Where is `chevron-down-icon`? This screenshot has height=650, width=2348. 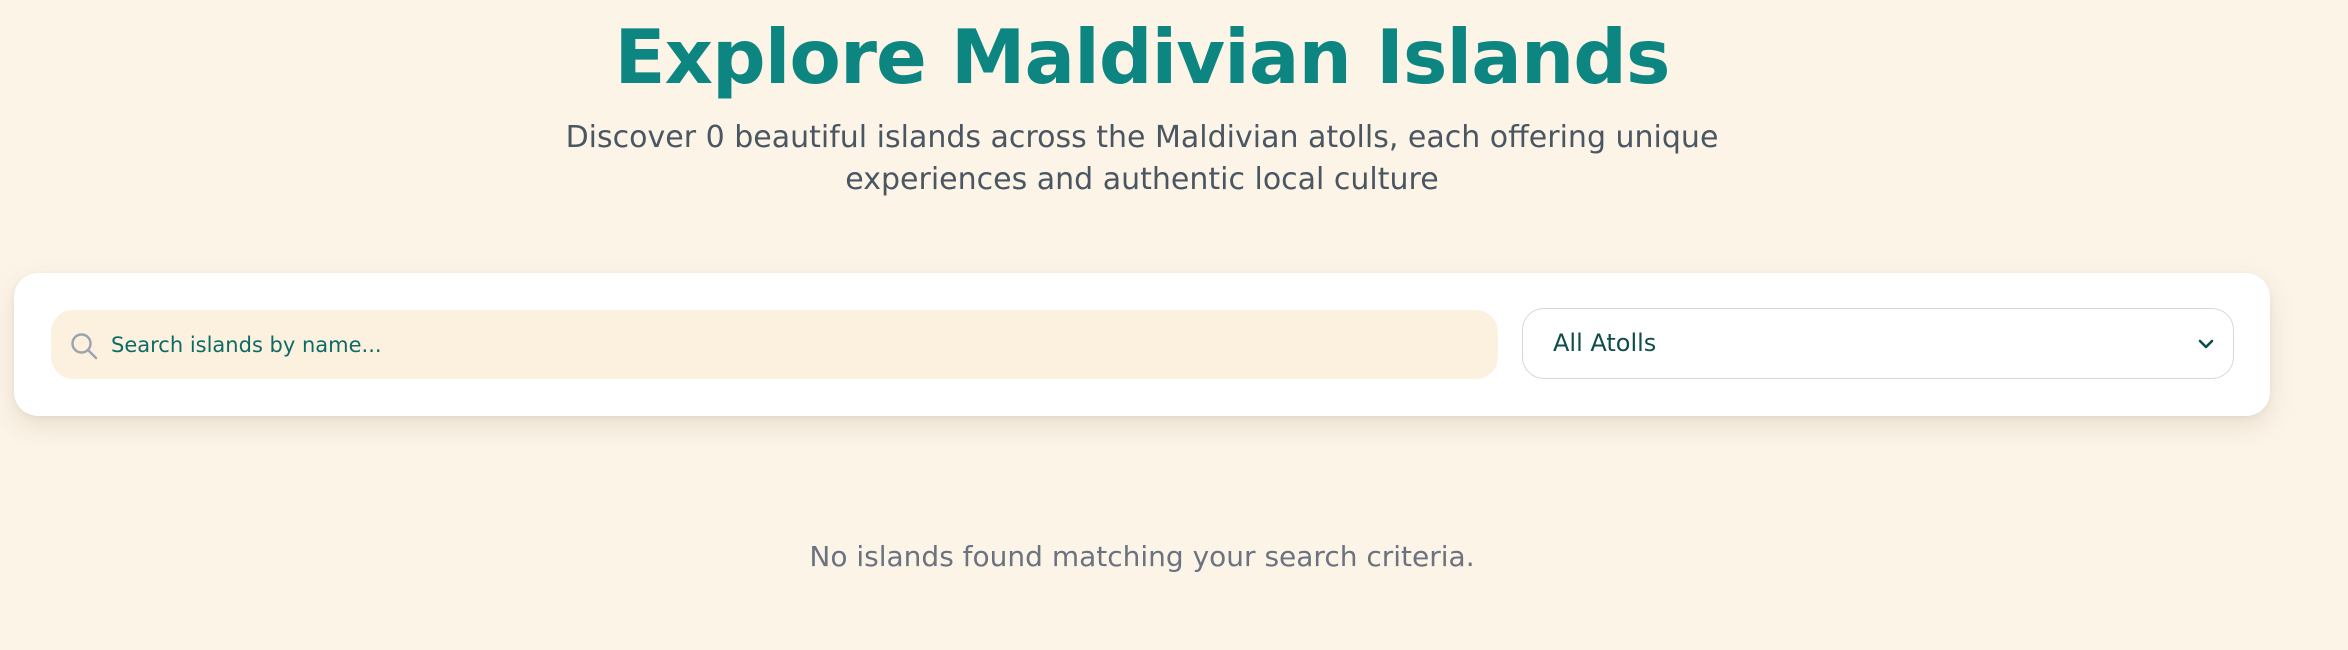
chevron-down-icon is located at coordinates (2206, 344).